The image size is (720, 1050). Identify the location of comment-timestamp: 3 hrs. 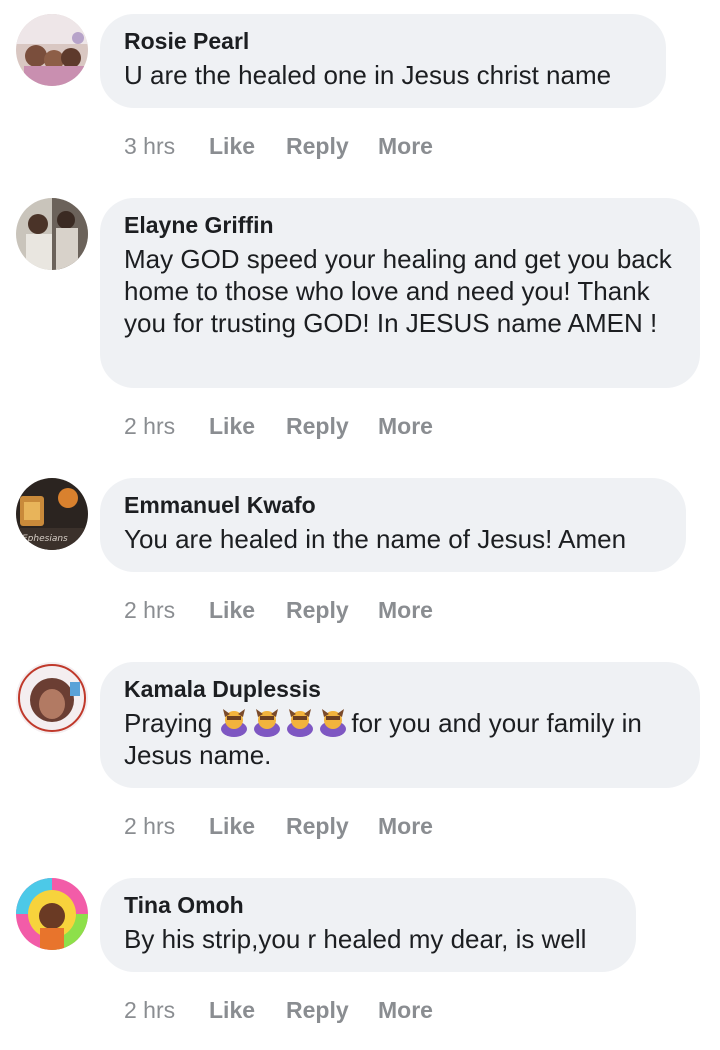
(149, 146).